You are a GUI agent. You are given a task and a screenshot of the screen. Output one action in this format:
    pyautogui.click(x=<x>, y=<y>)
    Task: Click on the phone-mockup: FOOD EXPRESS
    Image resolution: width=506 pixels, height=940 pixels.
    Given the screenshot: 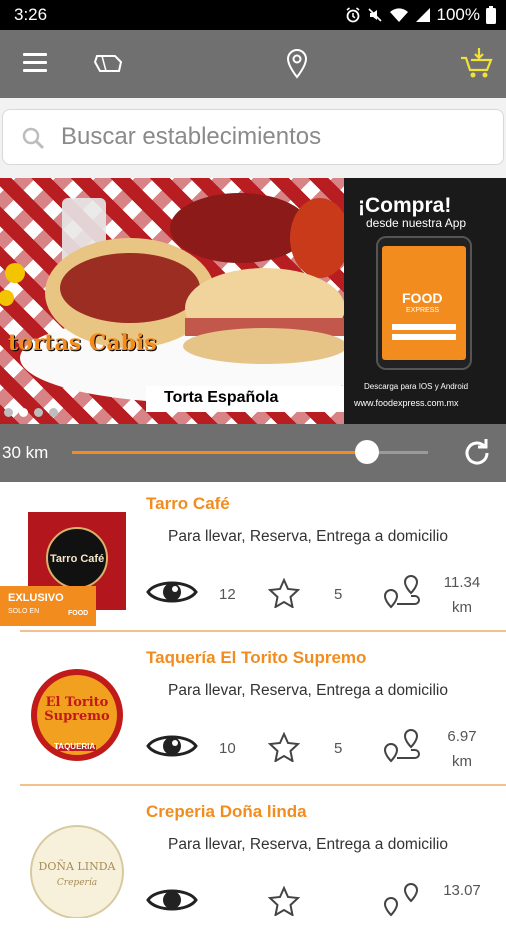 What is the action you would take?
    pyautogui.click(x=424, y=303)
    